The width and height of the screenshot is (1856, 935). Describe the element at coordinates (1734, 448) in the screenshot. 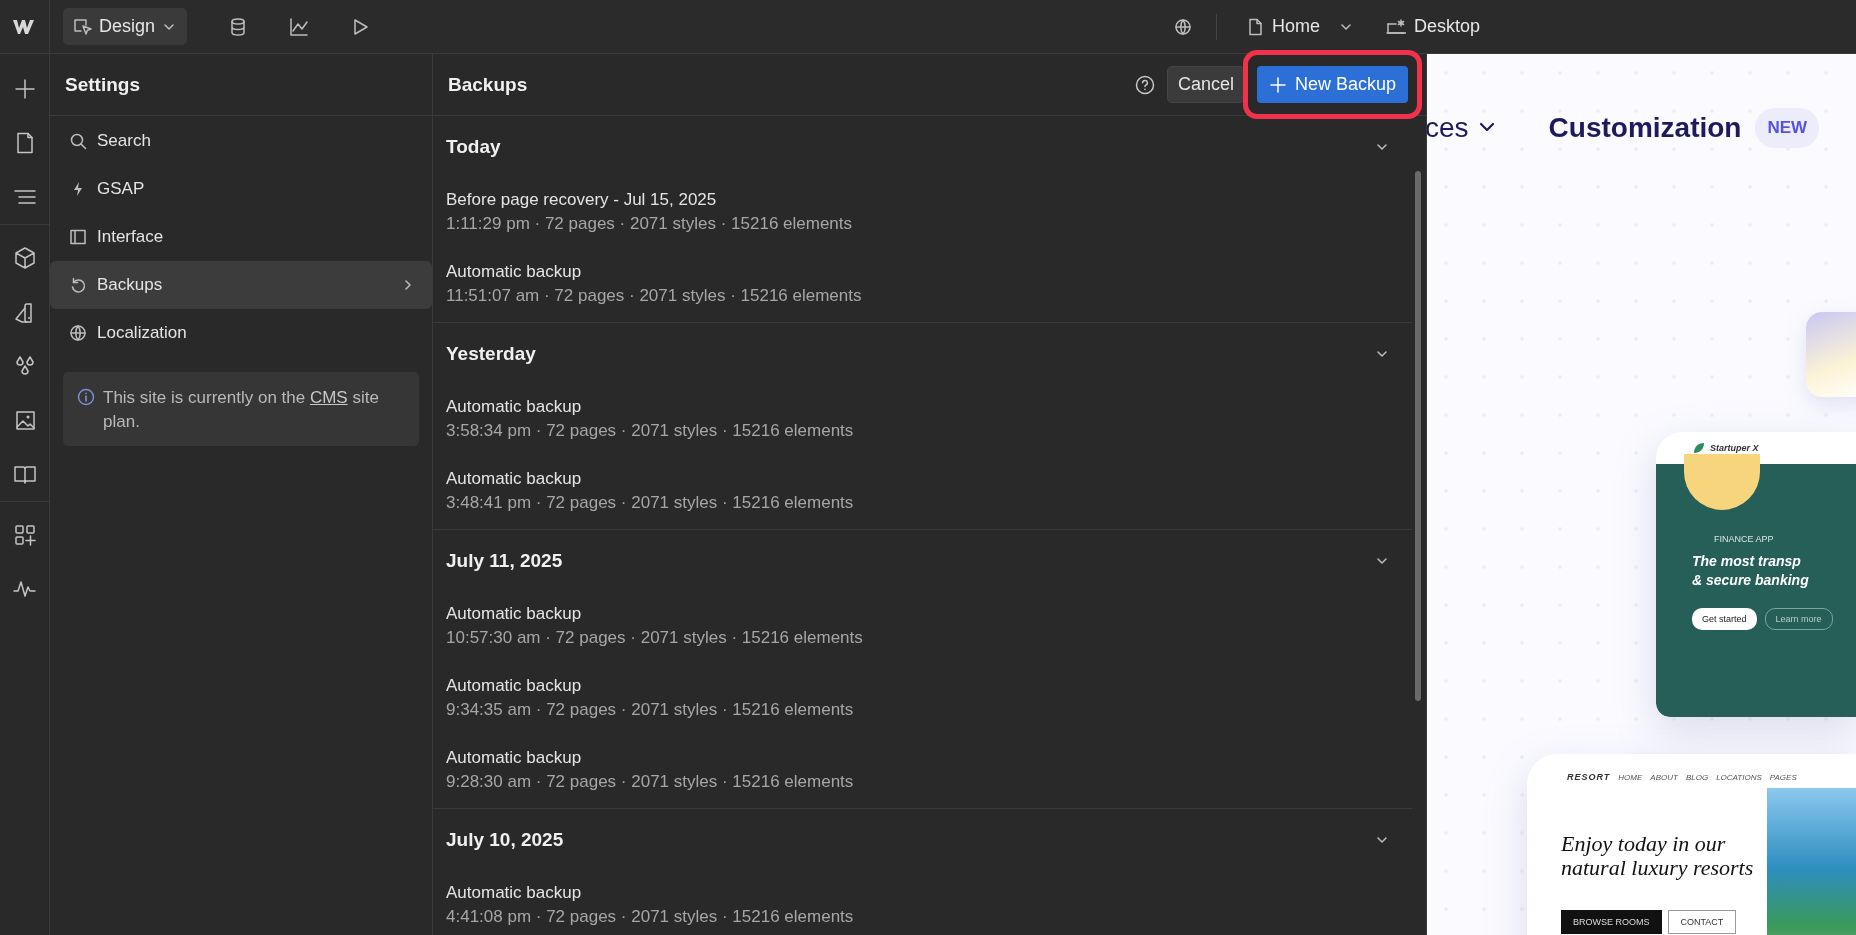

I see `brand-name: Startuper X` at that location.